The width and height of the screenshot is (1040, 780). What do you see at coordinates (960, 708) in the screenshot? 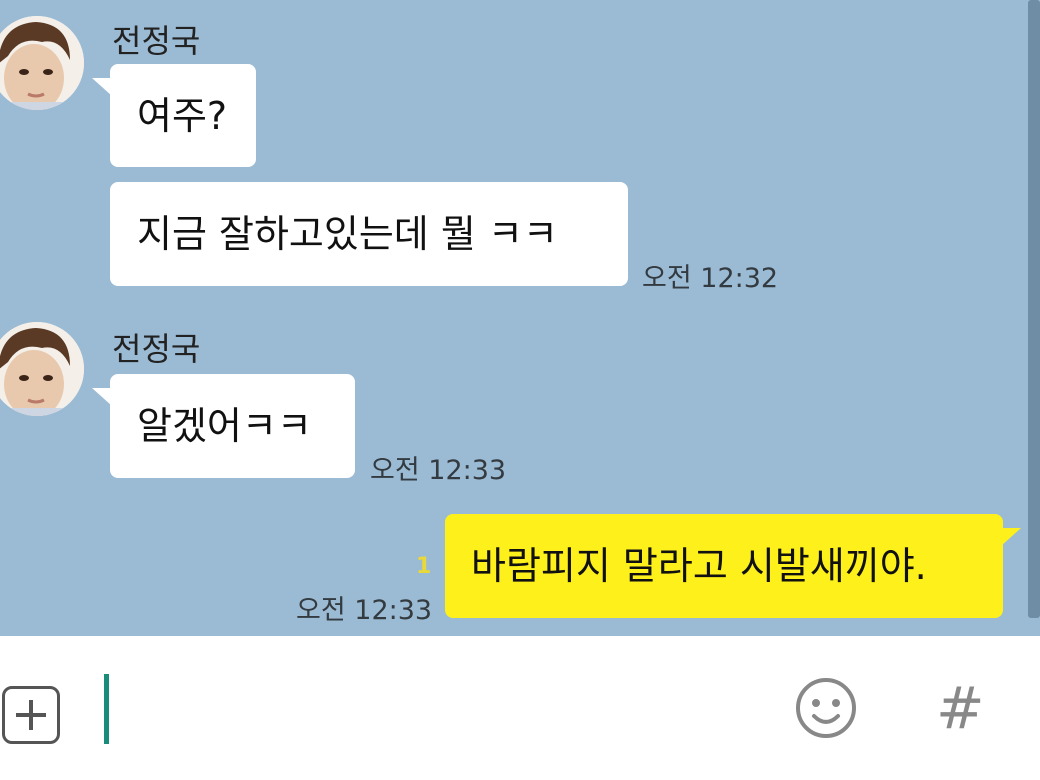
I see `hashtag-icon: #` at bounding box center [960, 708].